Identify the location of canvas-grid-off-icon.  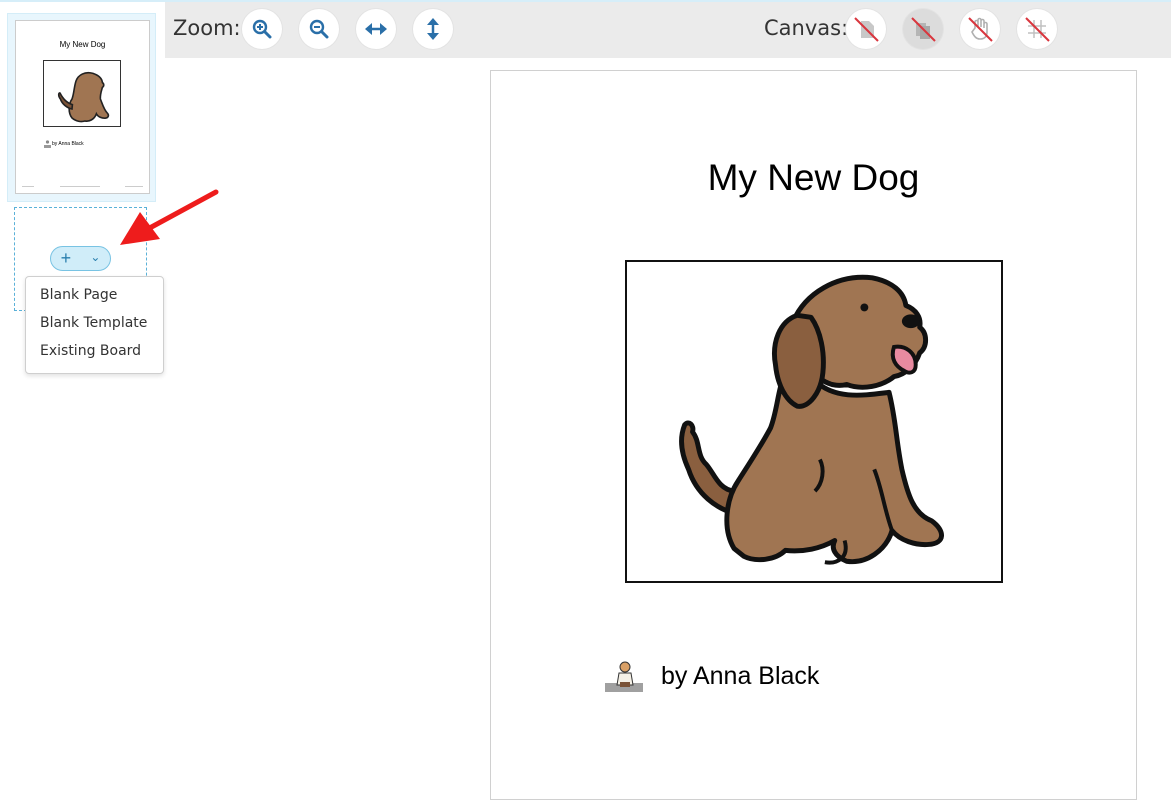
(1037, 29).